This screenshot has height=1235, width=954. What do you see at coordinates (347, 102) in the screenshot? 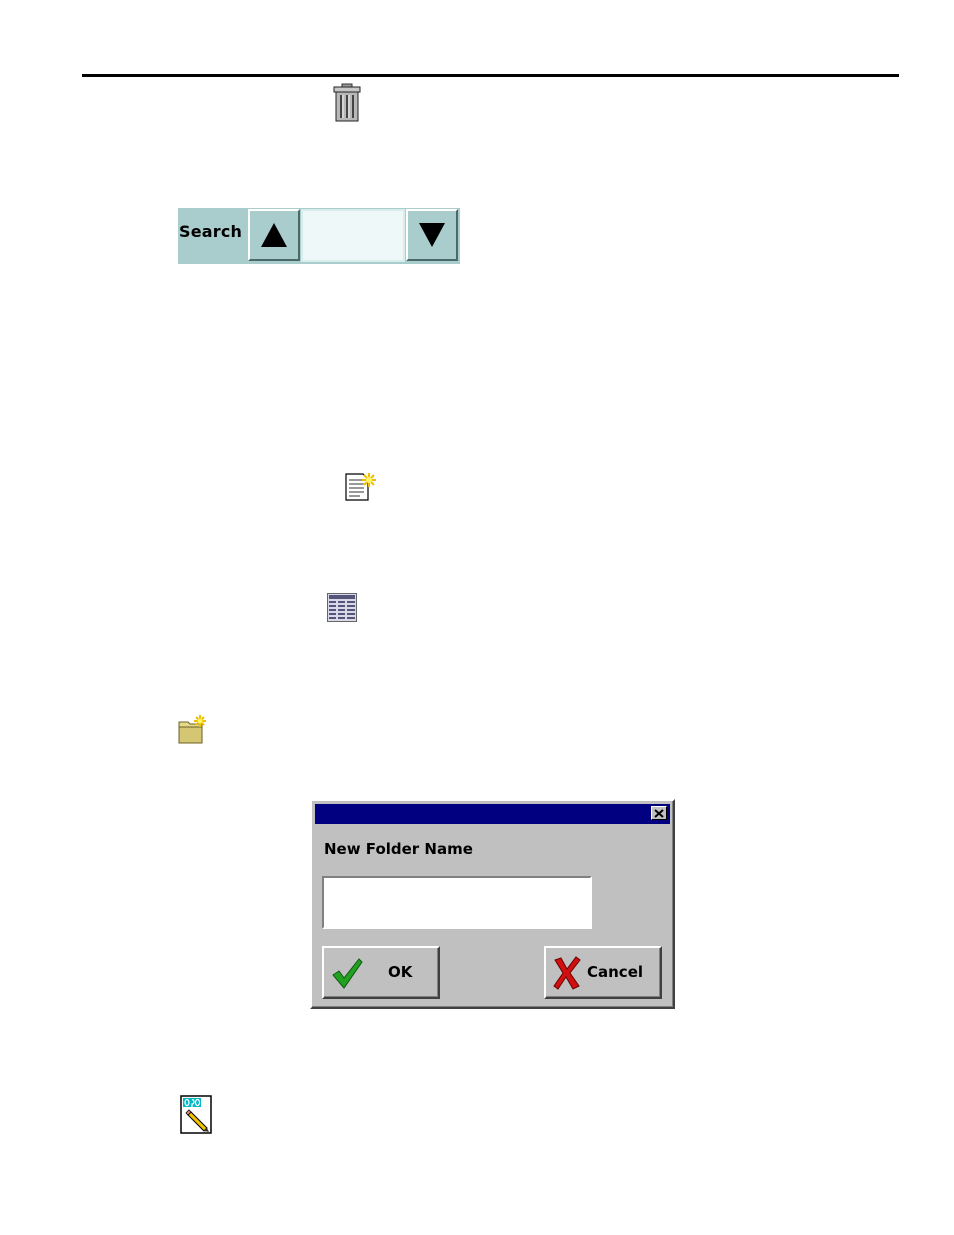
I see `trash-can-icon` at bounding box center [347, 102].